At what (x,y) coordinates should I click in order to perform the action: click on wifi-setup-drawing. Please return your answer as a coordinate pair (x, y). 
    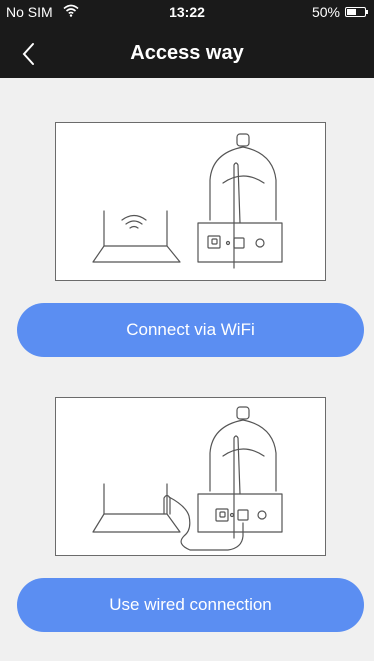
    Looking at the image, I should click on (187, 201).